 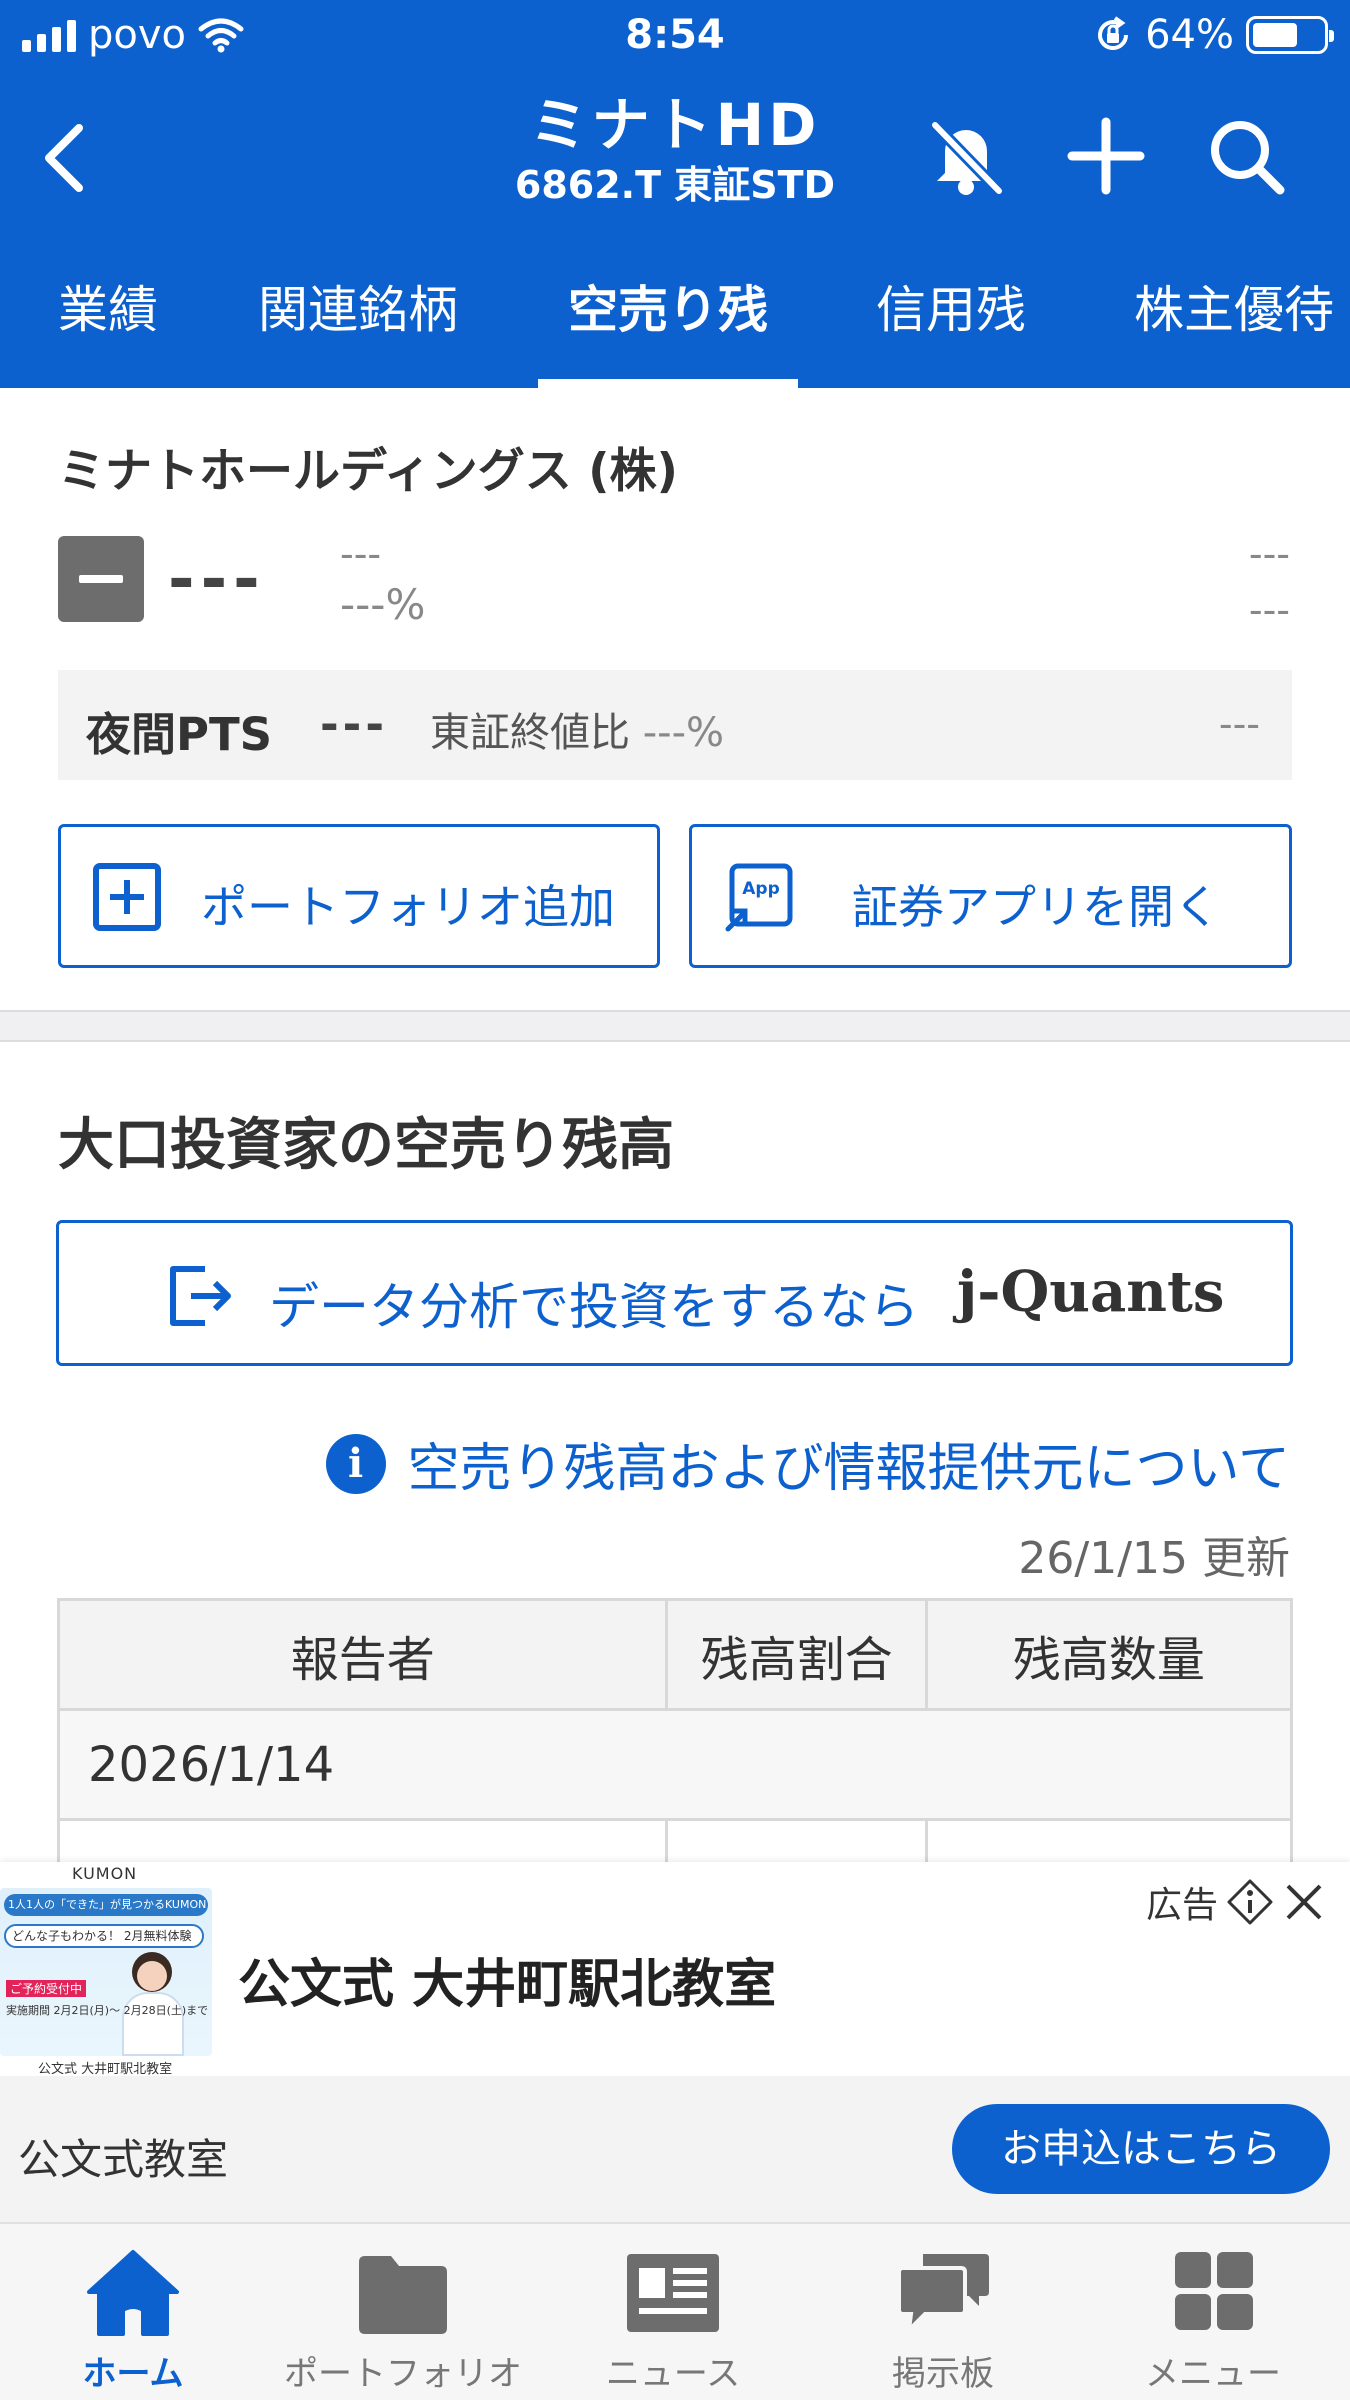 I want to click on tabbar-item-home: ホーム, so click(x=134, y=2321).